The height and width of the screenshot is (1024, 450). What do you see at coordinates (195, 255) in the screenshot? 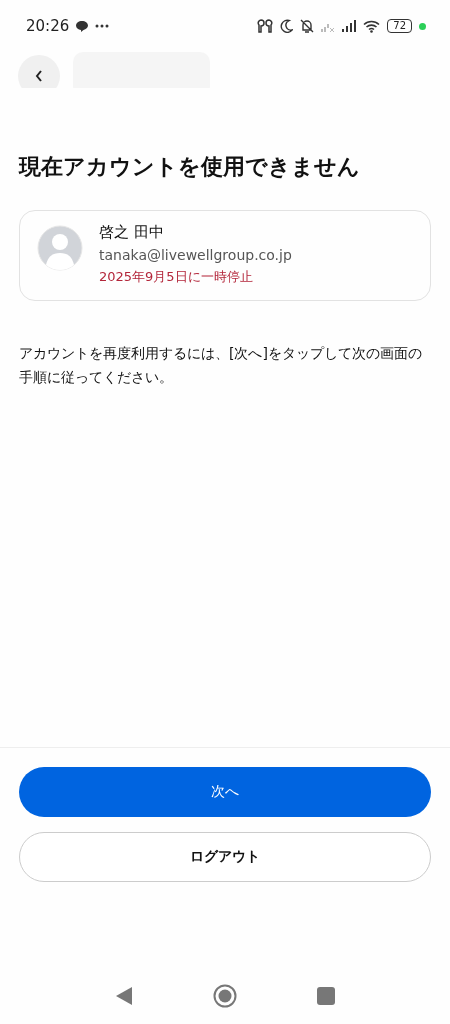
I see `account-email: tanaka@livewellgroup.co.jp` at bounding box center [195, 255].